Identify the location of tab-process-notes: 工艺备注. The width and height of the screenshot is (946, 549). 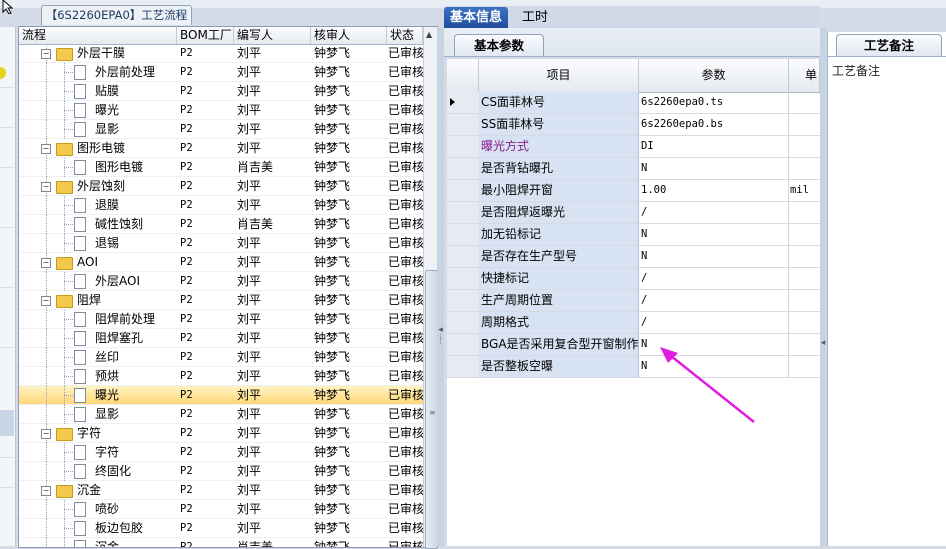
(889, 45).